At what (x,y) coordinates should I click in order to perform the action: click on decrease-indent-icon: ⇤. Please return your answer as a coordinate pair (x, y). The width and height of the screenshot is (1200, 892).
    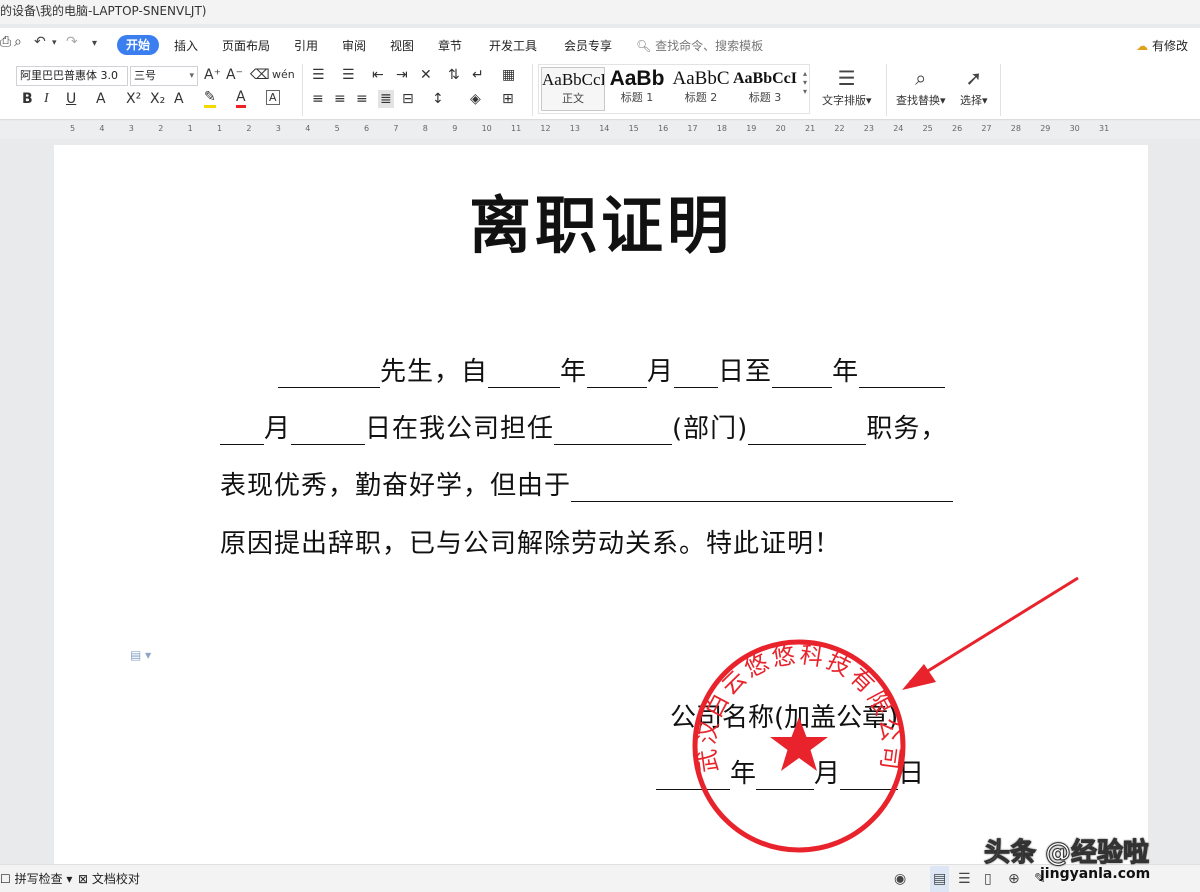
    Looking at the image, I should click on (378, 75).